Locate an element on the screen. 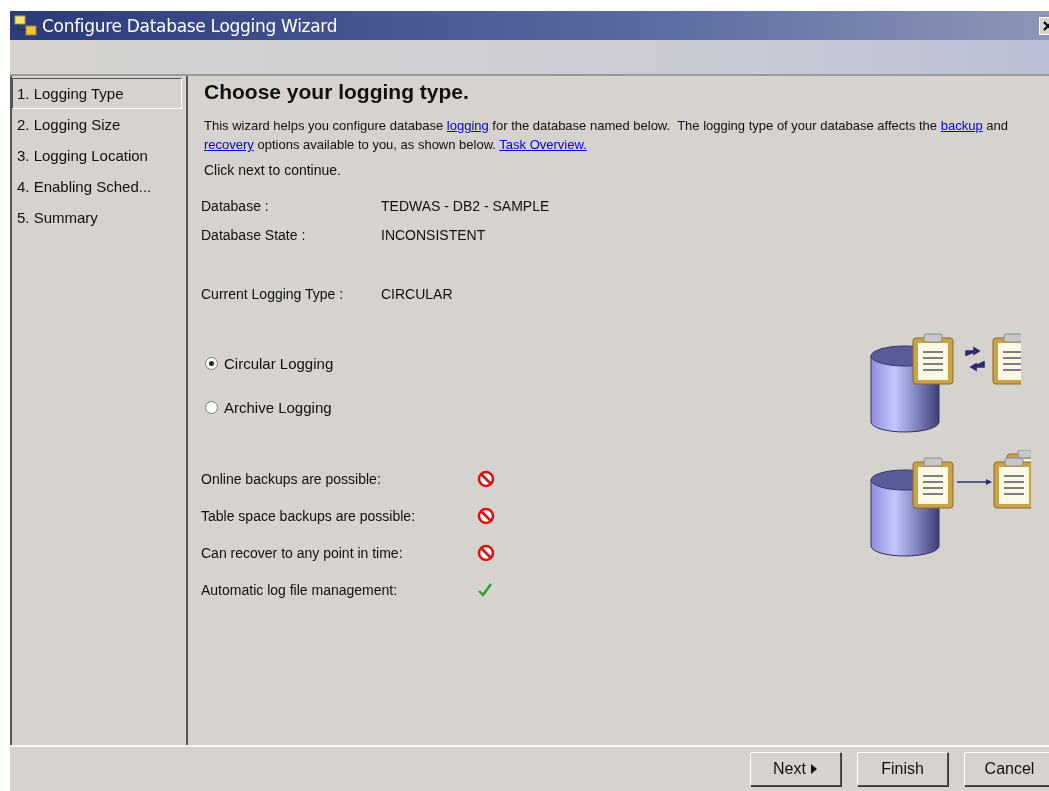 Image resolution: width=1049 pixels, height=791 pixels. help-link: Task Overview. is located at coordinates (543, 144).